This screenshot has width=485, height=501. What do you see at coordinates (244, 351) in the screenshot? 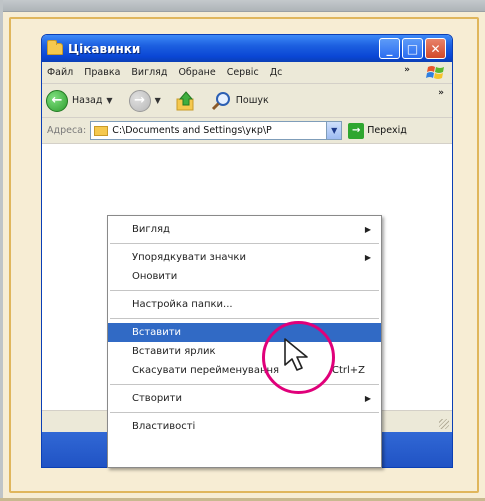
I see `menu-item-paste-shortcut: Вставити ярлик` at bounding box center [244, 351].